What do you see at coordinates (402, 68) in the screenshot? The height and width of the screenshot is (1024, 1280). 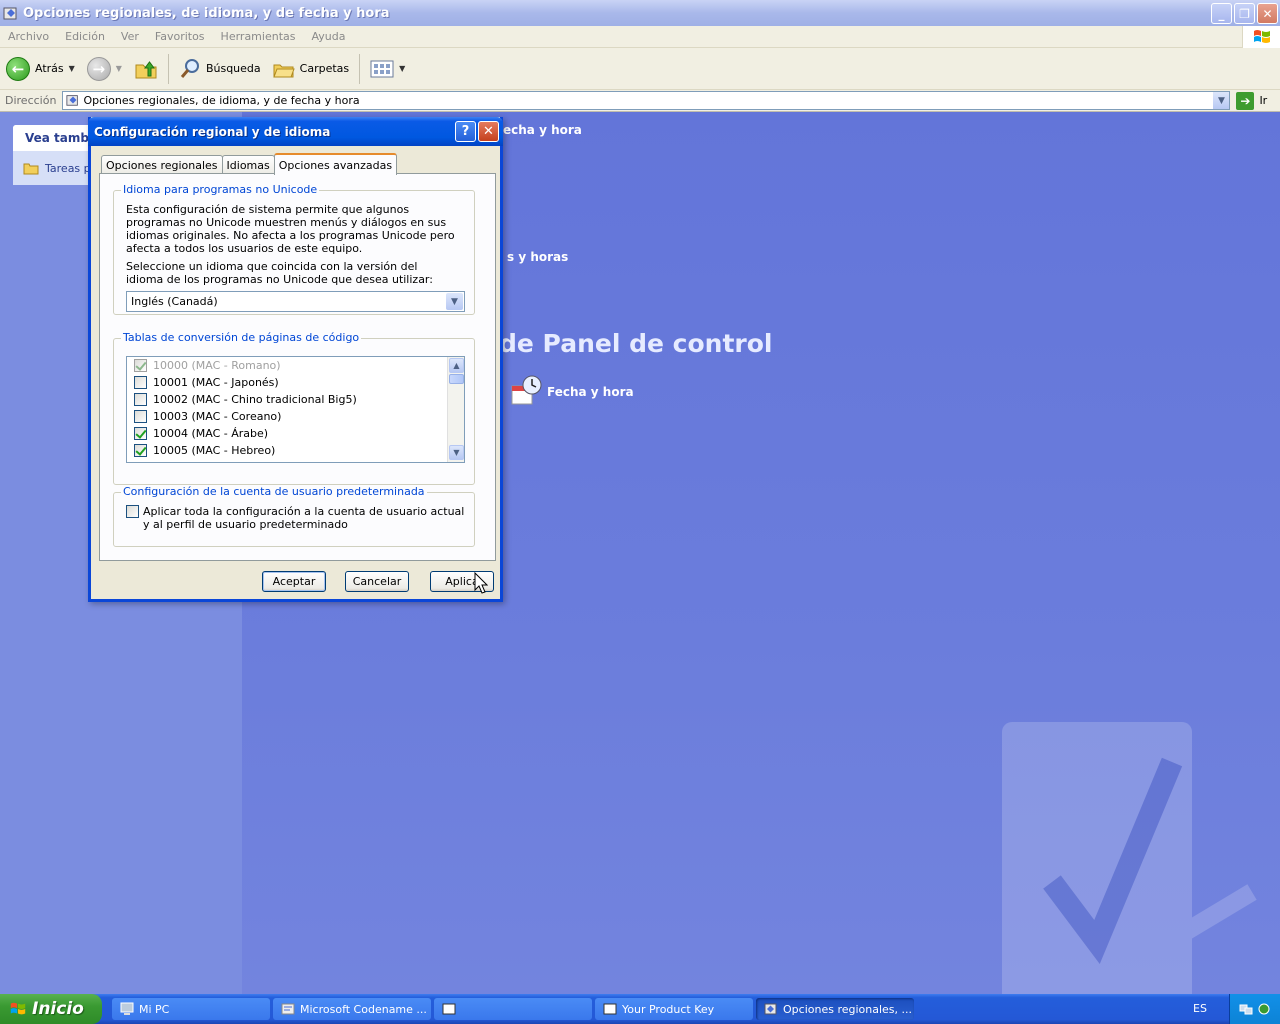 I see `views-dropdown-icon: ▼` at bounding box center [402, 68].